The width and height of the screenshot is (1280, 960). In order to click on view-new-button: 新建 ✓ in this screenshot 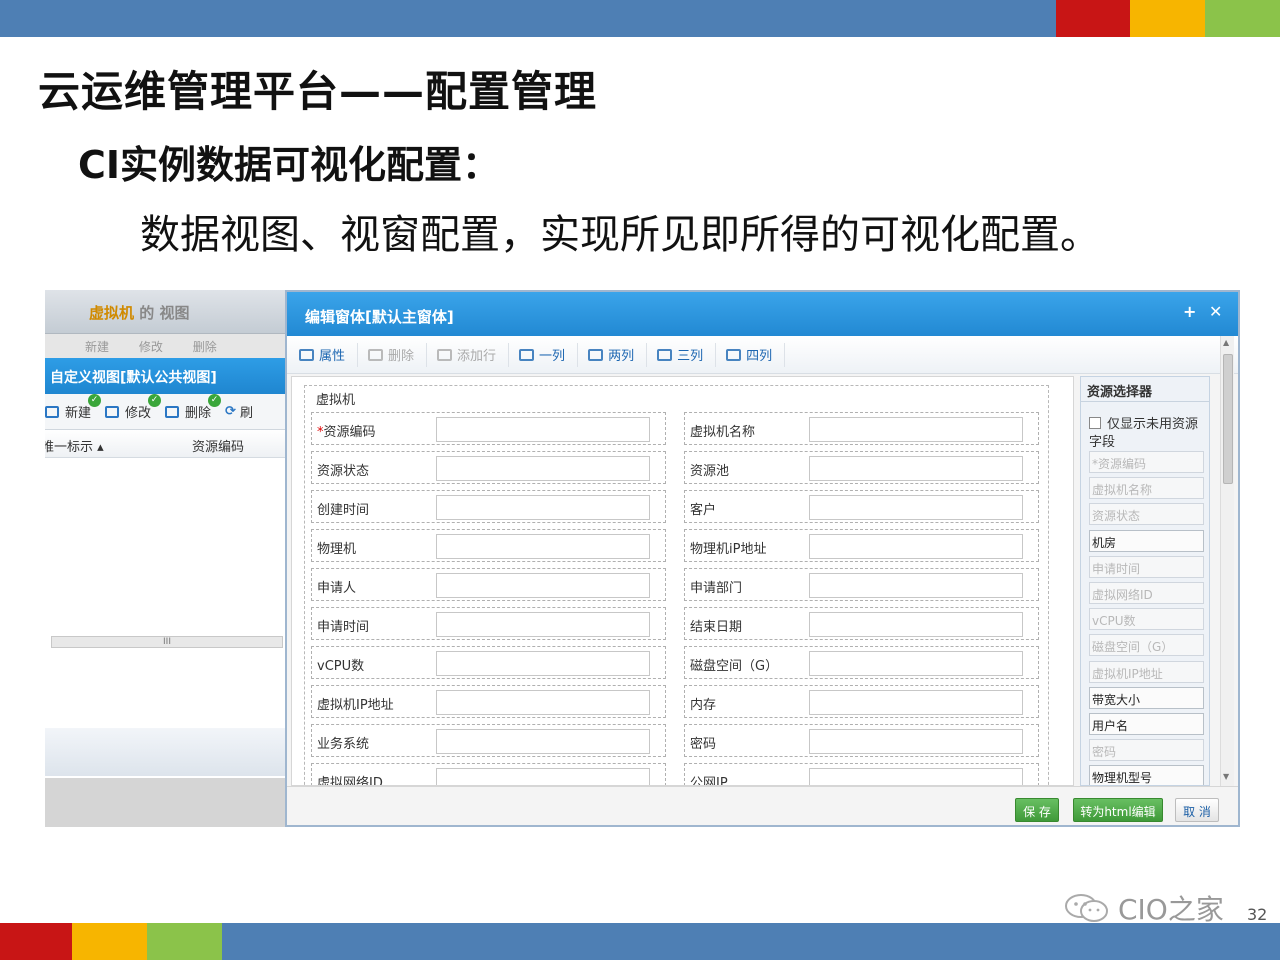, I will do `click(73, 407)`.